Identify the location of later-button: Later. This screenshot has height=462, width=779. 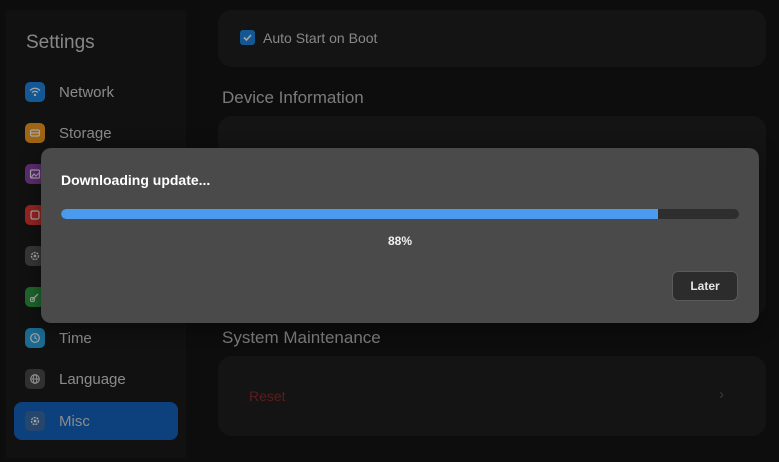
(705, 286).